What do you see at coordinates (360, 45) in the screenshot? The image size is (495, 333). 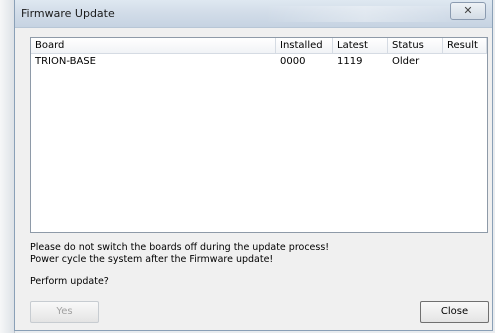 I see `column-header-latest: Latest` at bounding box center [360, 45].